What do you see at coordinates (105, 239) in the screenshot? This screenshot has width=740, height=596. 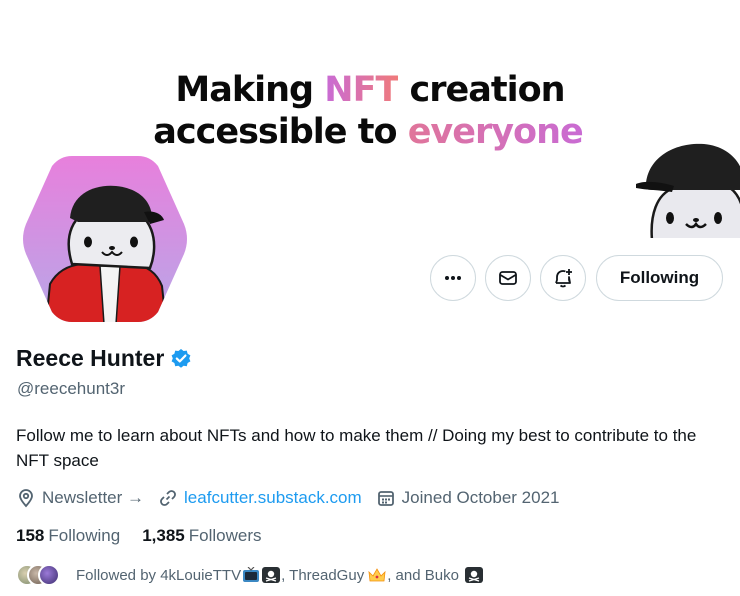 I see `avatar` at bounding box center [105, 239].